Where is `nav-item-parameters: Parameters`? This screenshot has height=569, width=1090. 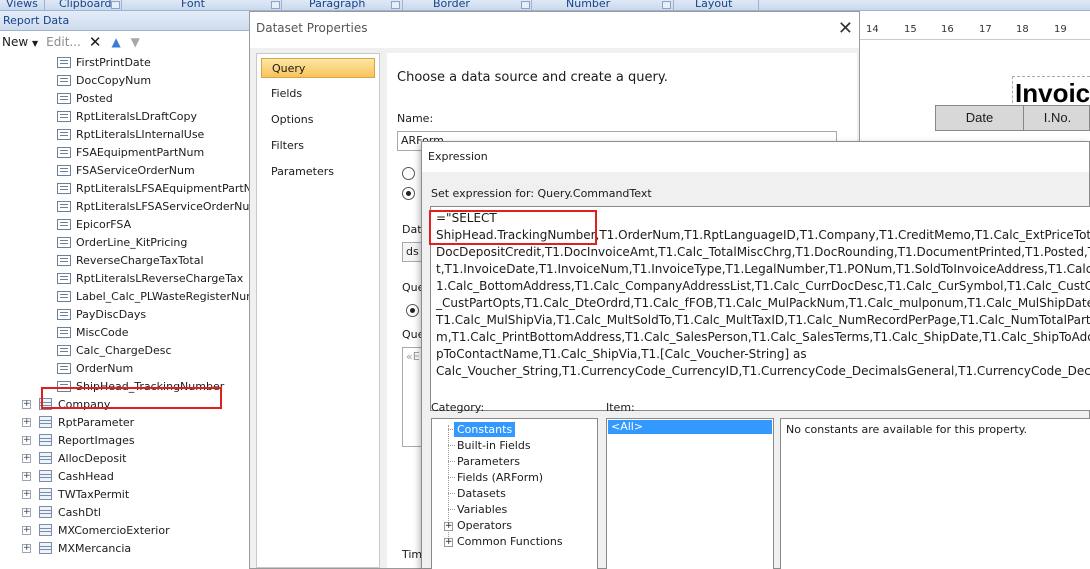 nav-item-parameters: Parameters is located at coordinates (318, 172).